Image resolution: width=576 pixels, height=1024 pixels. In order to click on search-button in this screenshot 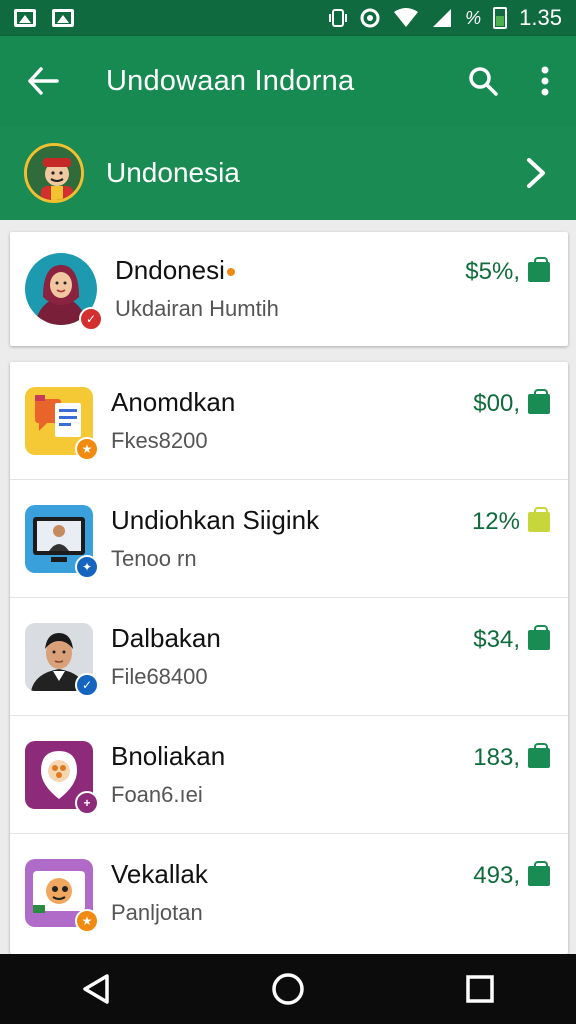, I will do `click(483, 81)`.